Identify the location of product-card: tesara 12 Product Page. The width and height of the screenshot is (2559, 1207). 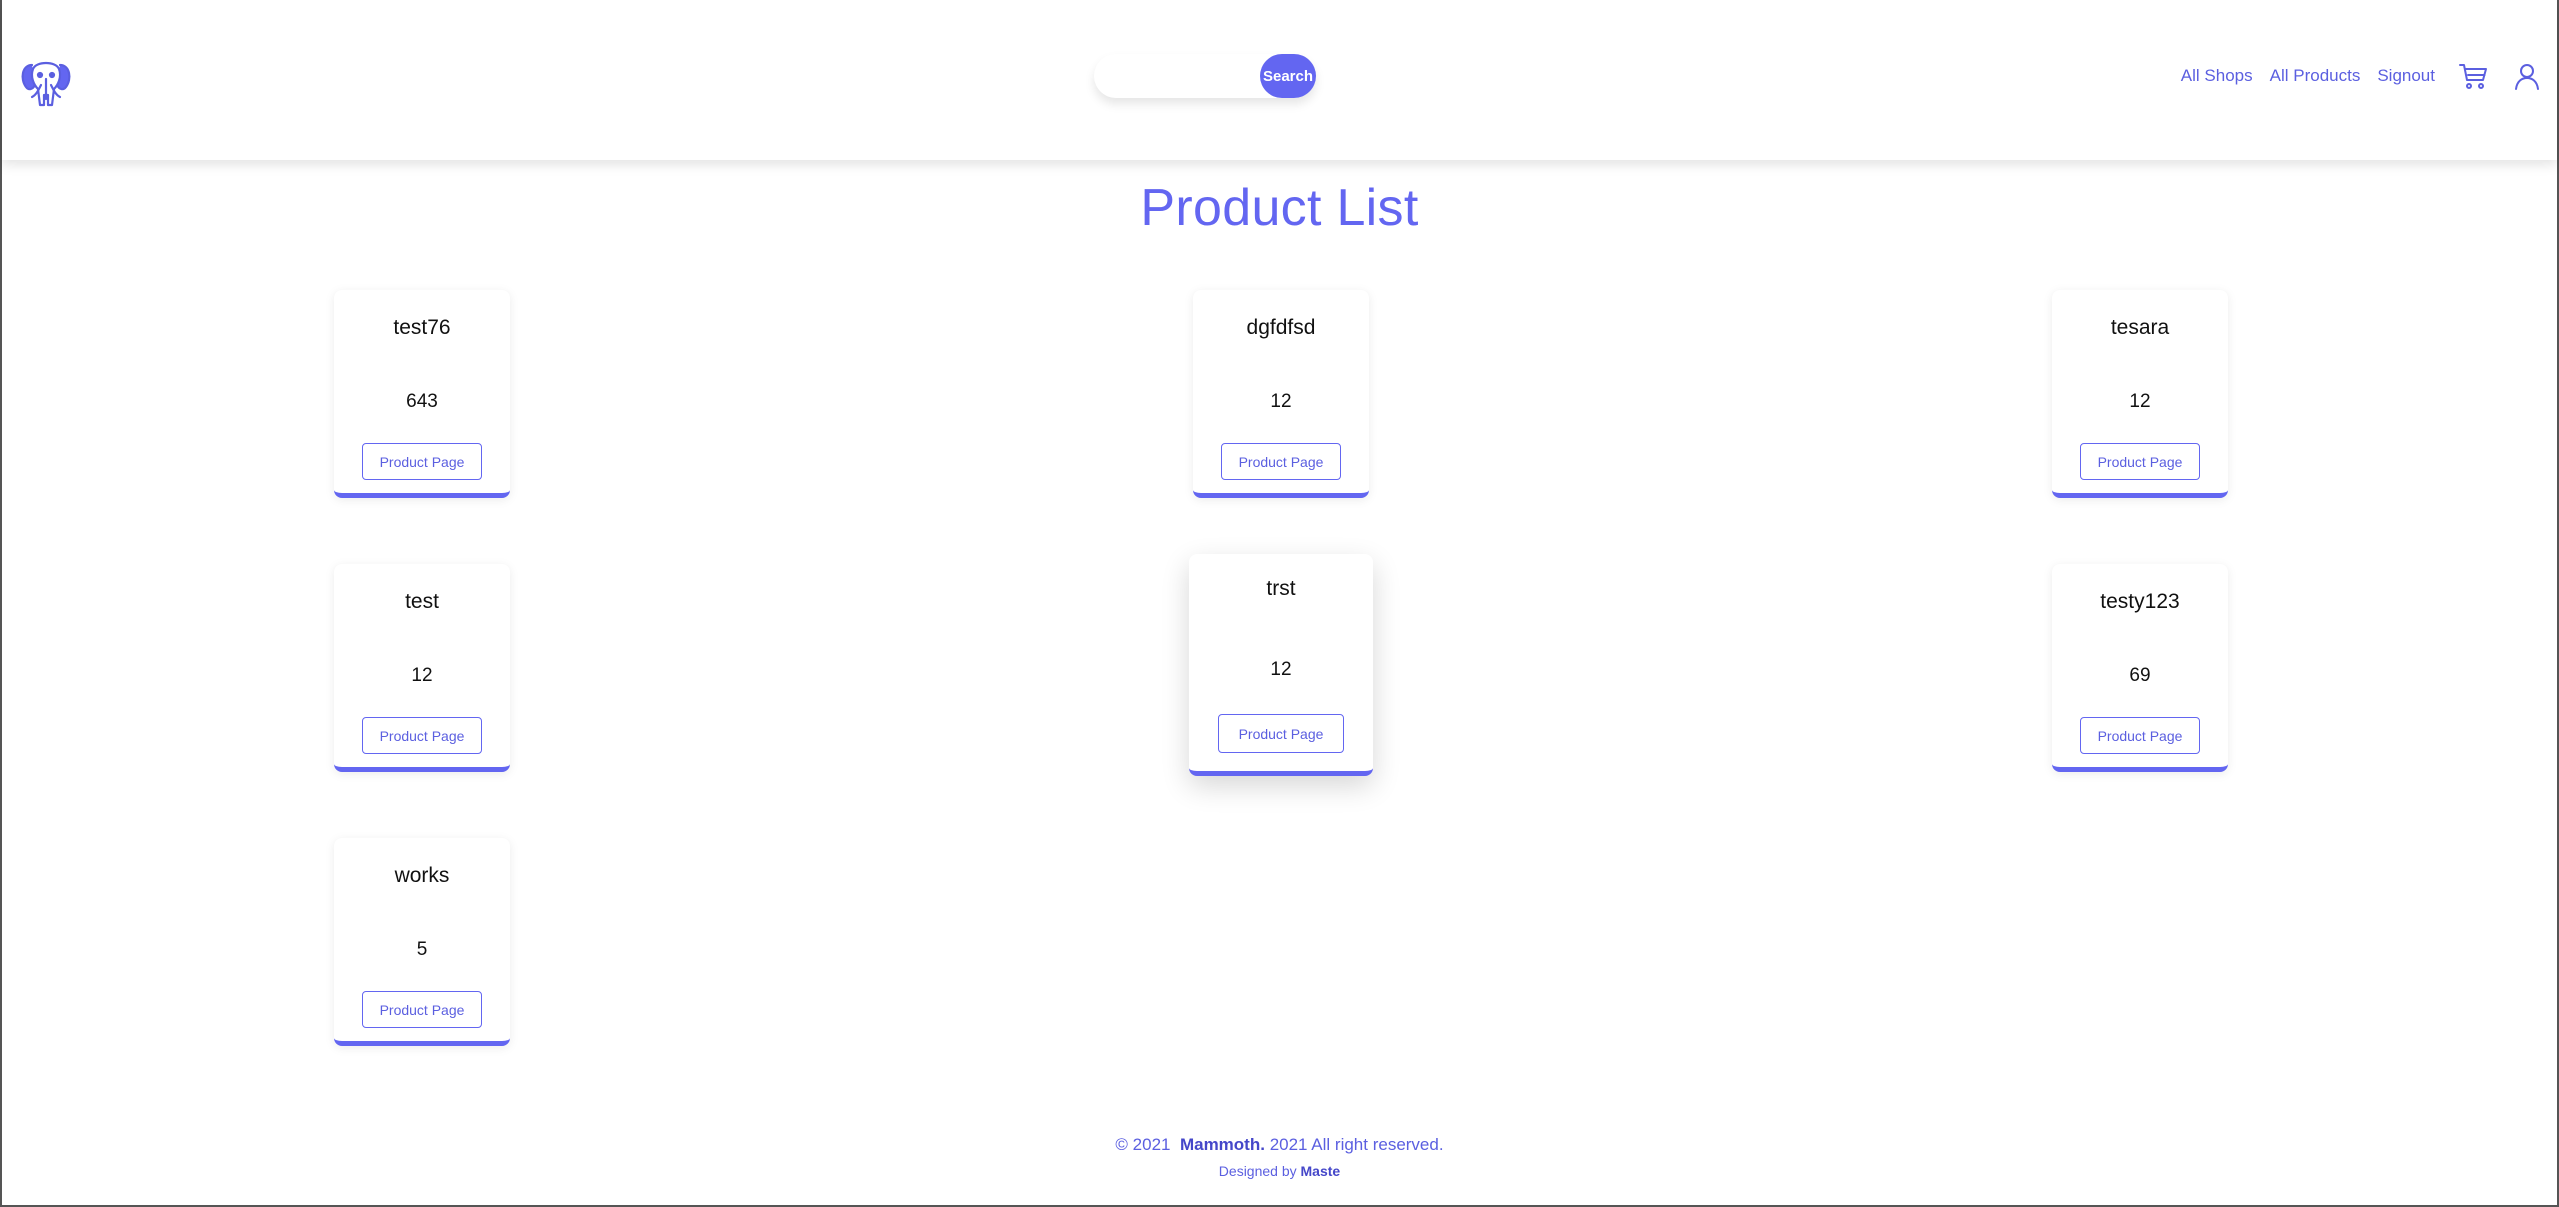
(2140, 394).